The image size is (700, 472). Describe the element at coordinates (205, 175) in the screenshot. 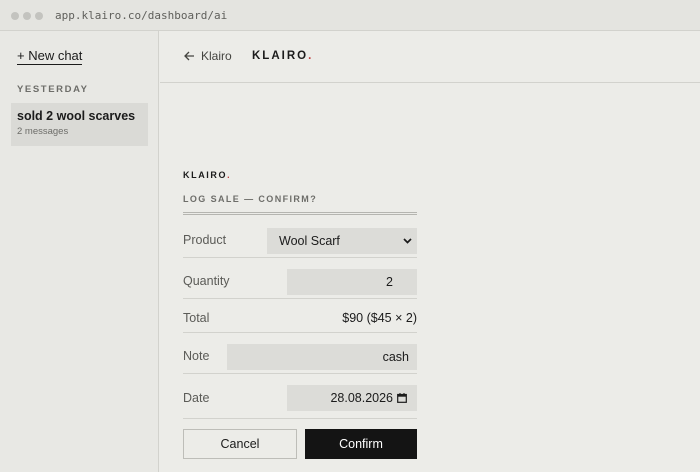

I see `card-brand-name: KLAIRO` at that location.